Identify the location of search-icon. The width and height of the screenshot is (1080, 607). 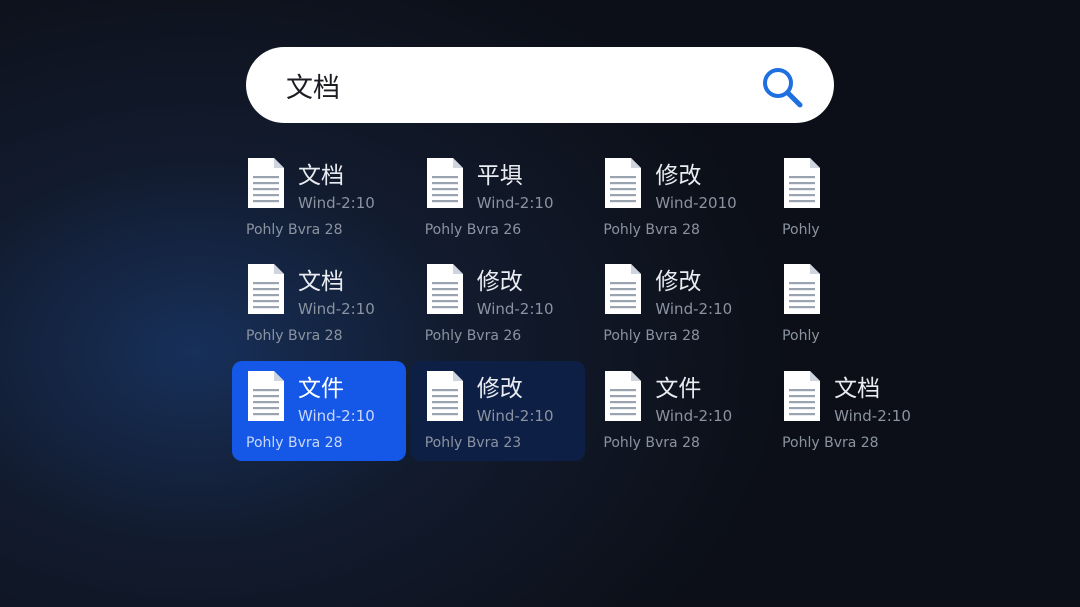
(782, 87).